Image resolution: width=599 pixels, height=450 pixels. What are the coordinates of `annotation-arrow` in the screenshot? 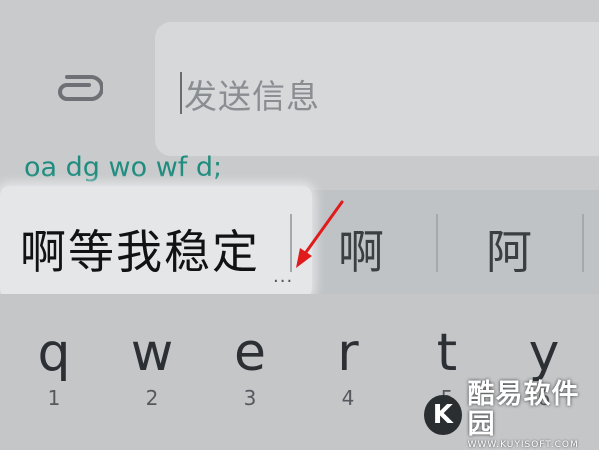 It's located at (320, 234).